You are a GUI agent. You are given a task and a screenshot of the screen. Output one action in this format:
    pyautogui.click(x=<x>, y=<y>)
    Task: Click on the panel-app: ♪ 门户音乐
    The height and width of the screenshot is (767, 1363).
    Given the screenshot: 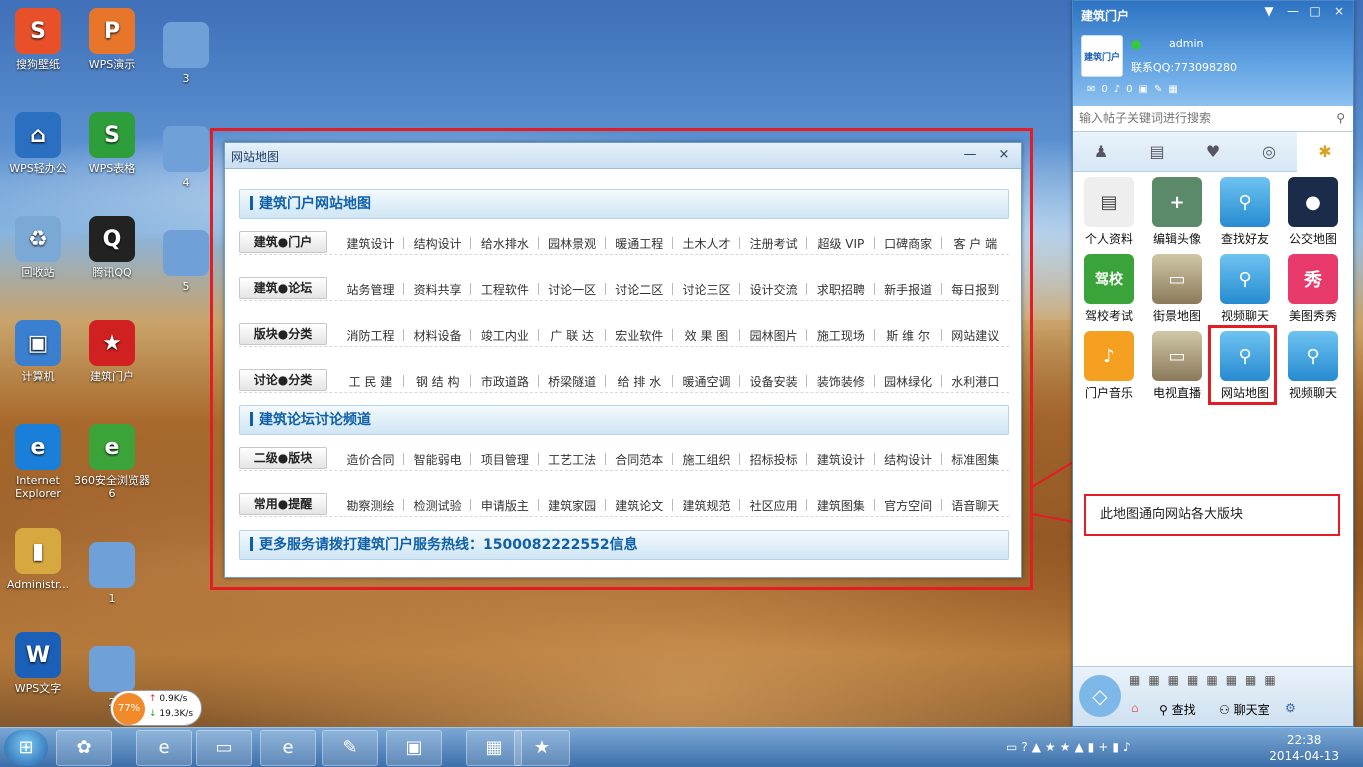 What is the action you would take?
    pyautogui.click(x=1109, y=366)
    